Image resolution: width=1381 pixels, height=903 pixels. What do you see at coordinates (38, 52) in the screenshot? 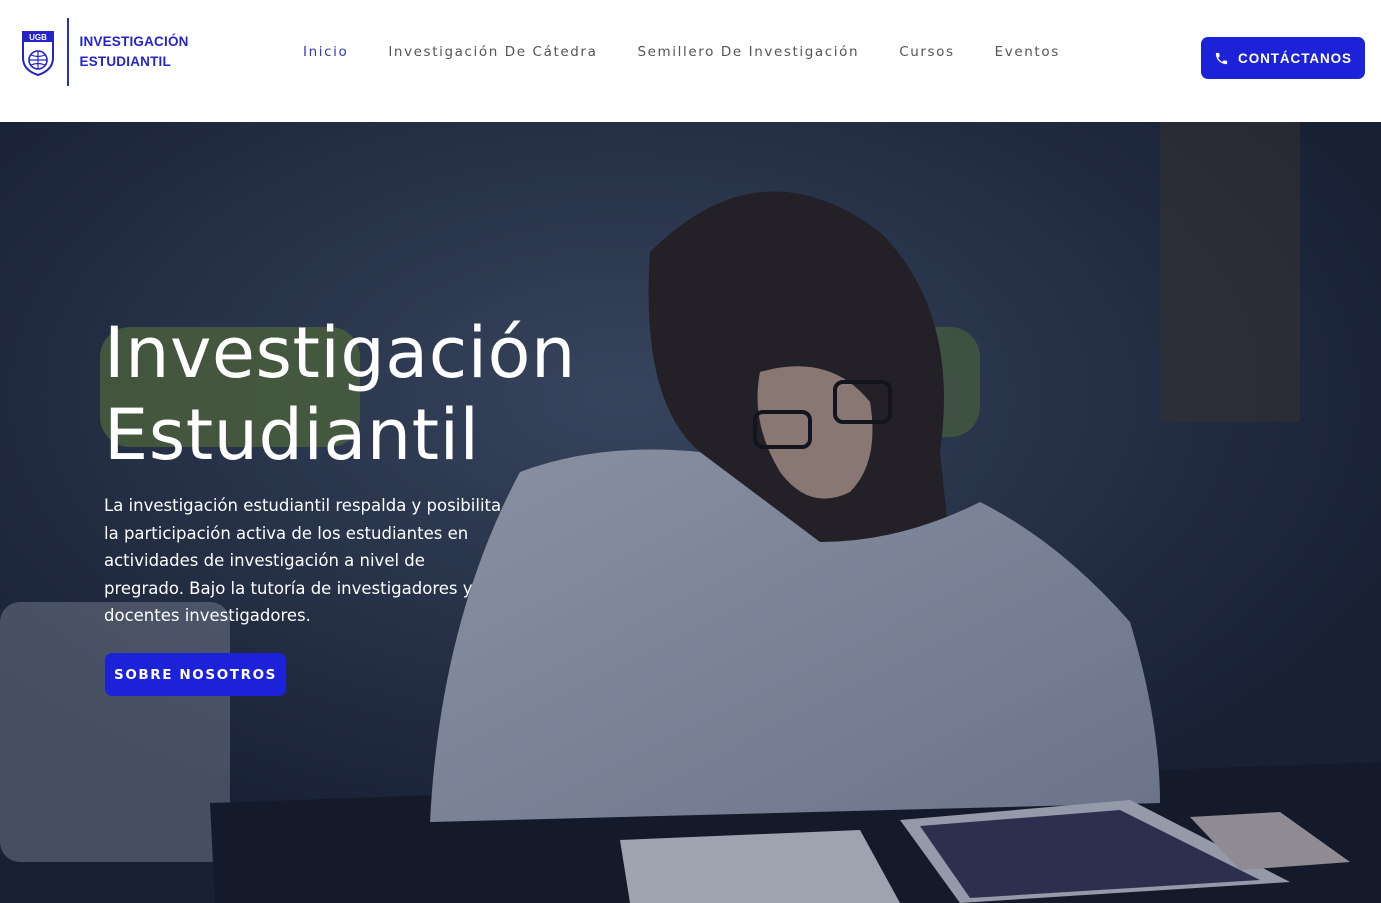
I see `university-shield-icon: UGB` at bounding box center [38, 52].